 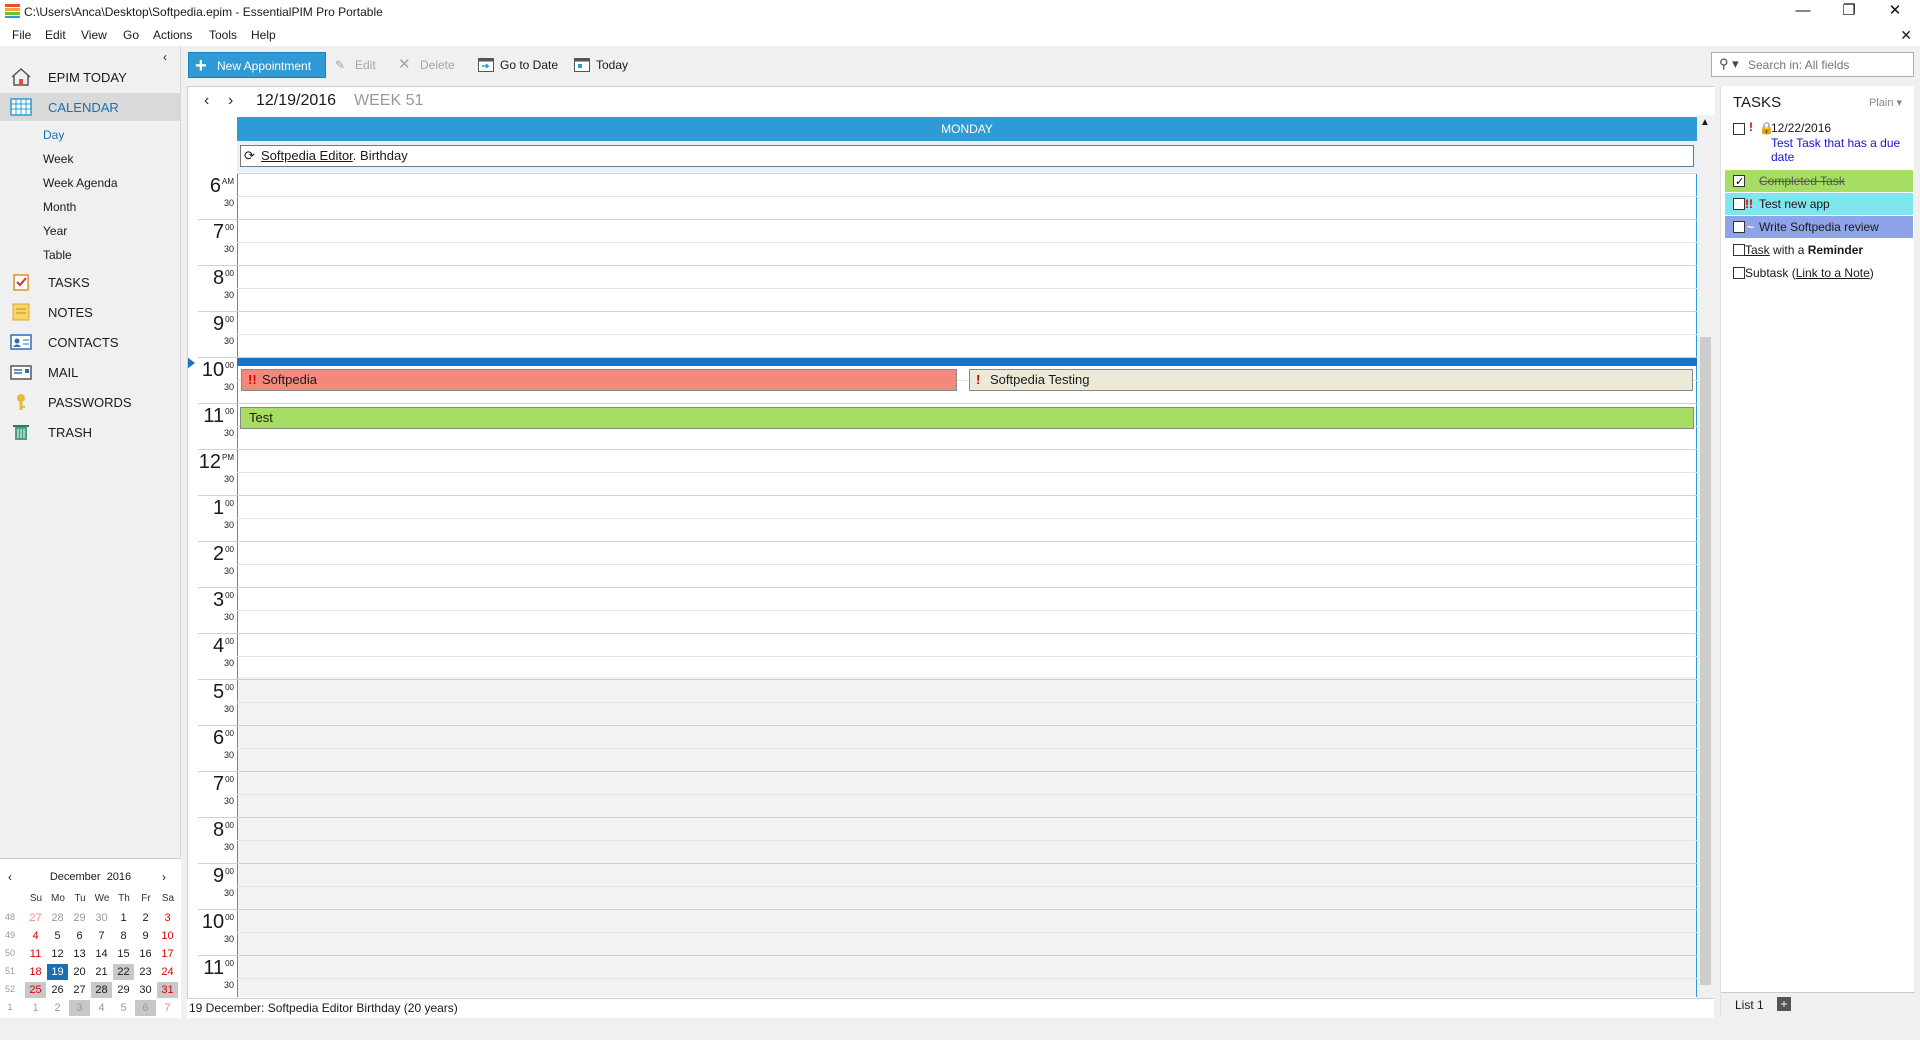 I want to click on tasks-view-select: Plain ▾, so click(x=1885, y=102).